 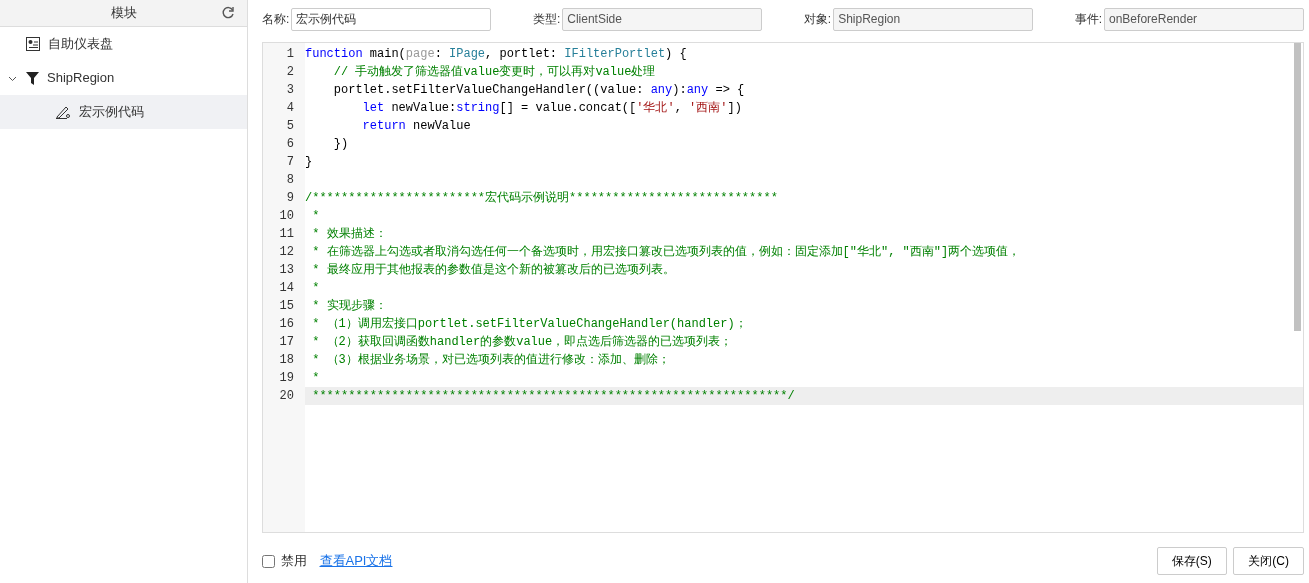 What do you see at coordinates (349, 306) in the screenshot?
I see `code-line: * 实现步骤：` at bounding box center [349, 306].